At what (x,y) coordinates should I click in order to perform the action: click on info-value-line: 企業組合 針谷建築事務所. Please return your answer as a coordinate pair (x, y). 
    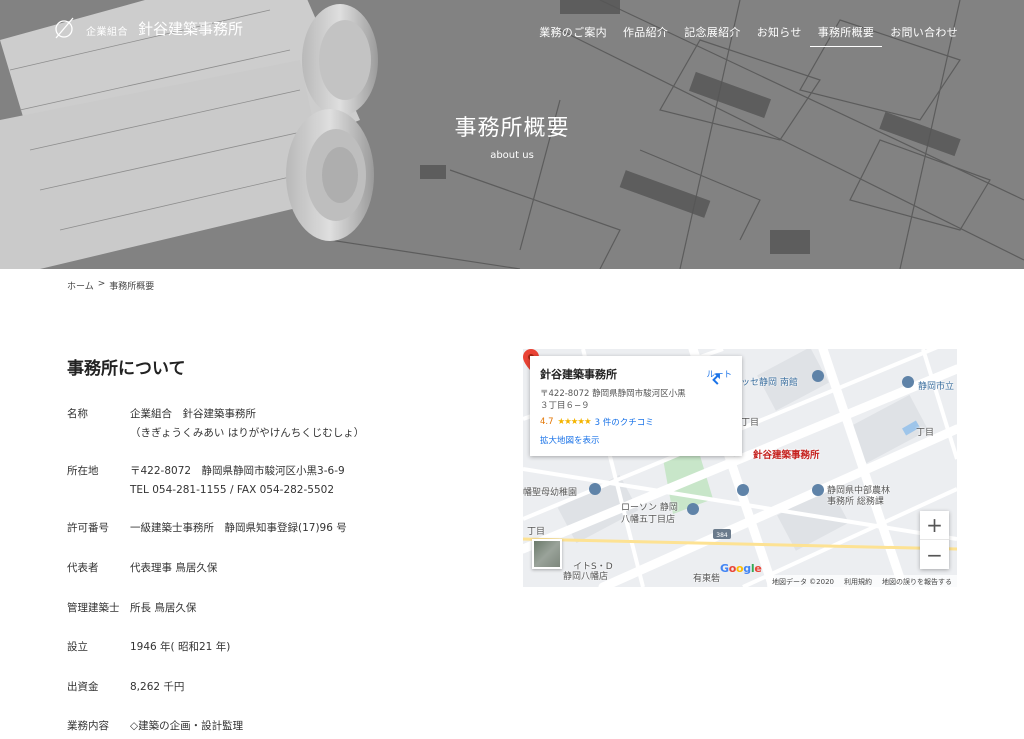
    Looking at the image, I should click on (193, 414).